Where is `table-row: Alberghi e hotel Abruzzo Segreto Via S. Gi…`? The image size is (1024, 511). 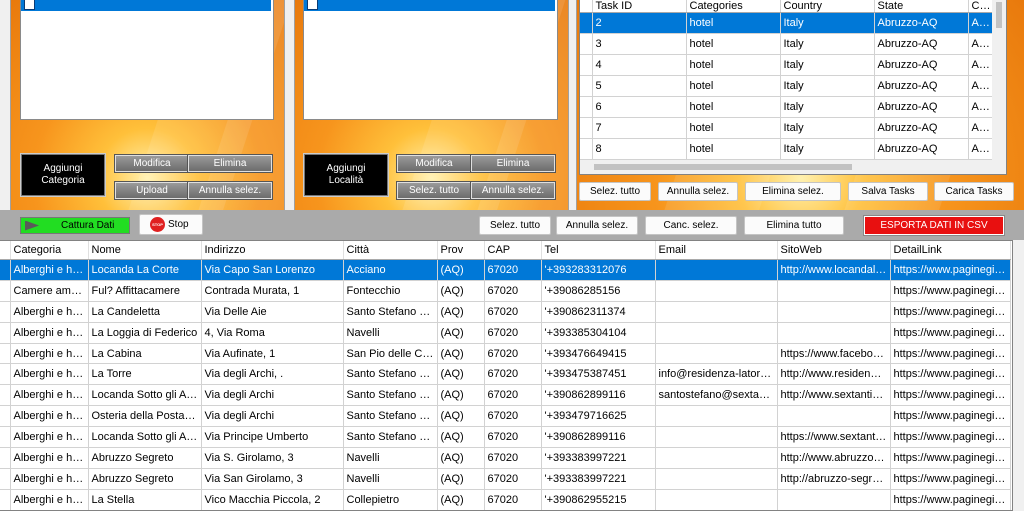
table-row: Alberghi e hotel Abruzzo Segreto Via S. Gi… is located at coordinates (505, 458).